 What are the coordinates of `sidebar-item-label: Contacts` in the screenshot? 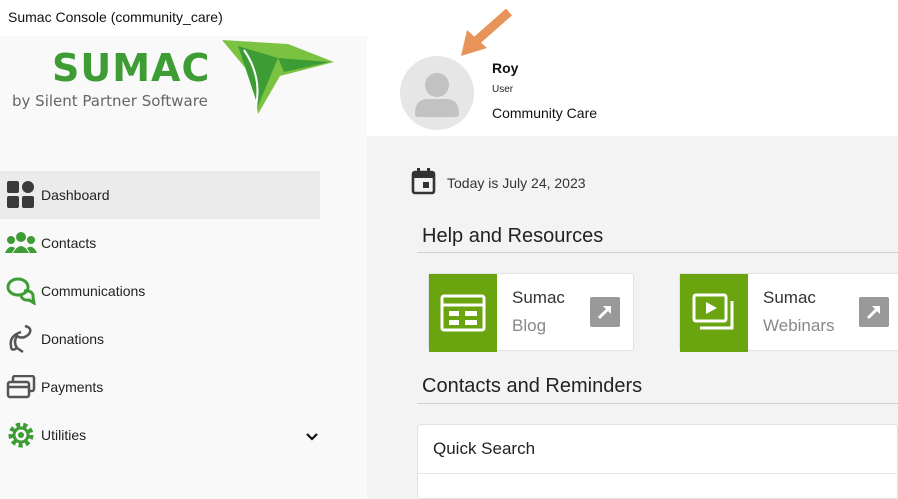 It's located at (69, 243).